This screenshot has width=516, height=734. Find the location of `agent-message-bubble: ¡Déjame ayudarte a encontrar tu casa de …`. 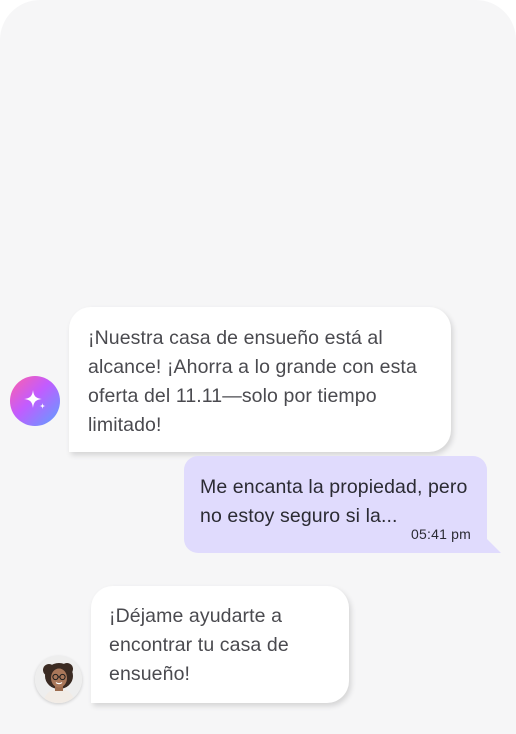

agent-message-bubble: ¡Déjame ayudarte a encontrar tu casa de … is located at coordinates (220, 644).